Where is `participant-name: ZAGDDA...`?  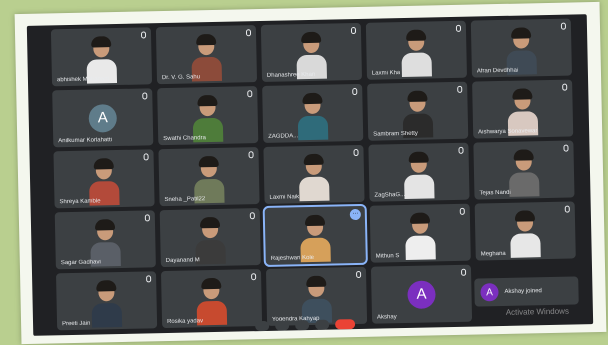
participant-name: ZAGDDA... is located at coordinates (283, 136).